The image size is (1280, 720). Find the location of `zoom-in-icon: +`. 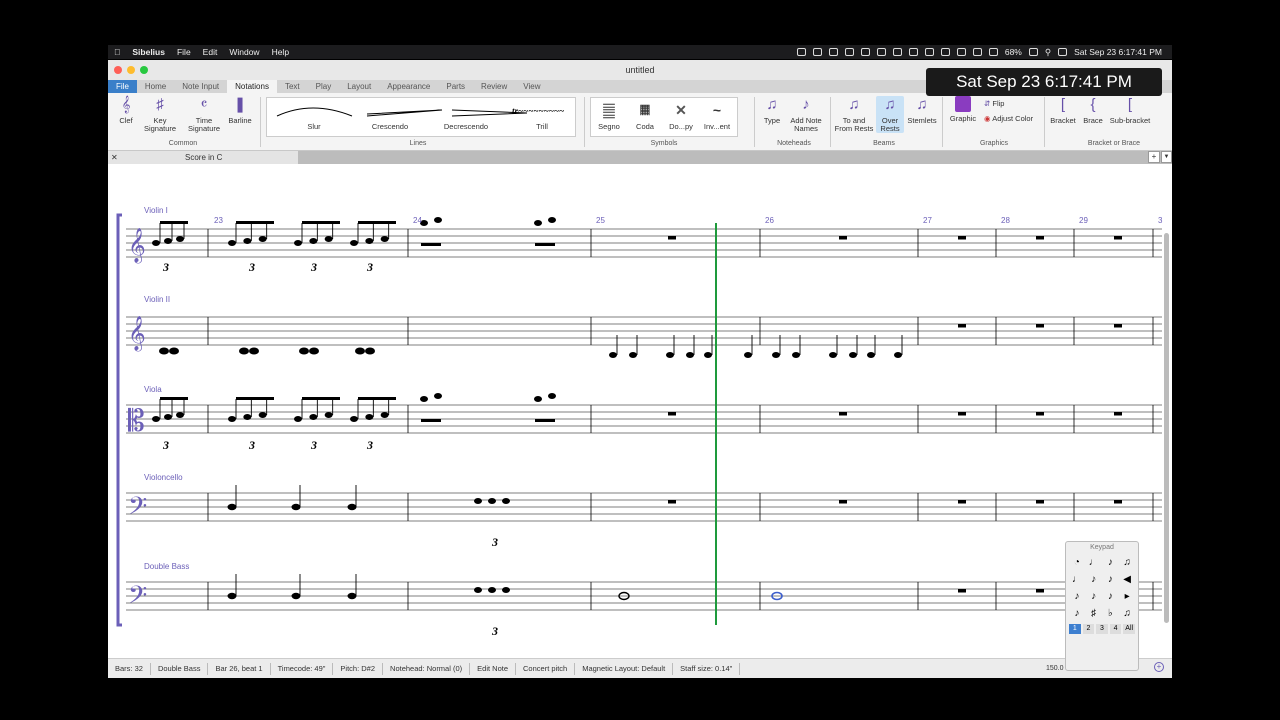

zoom-in-icon: + is located at coordinates (1159, 667).